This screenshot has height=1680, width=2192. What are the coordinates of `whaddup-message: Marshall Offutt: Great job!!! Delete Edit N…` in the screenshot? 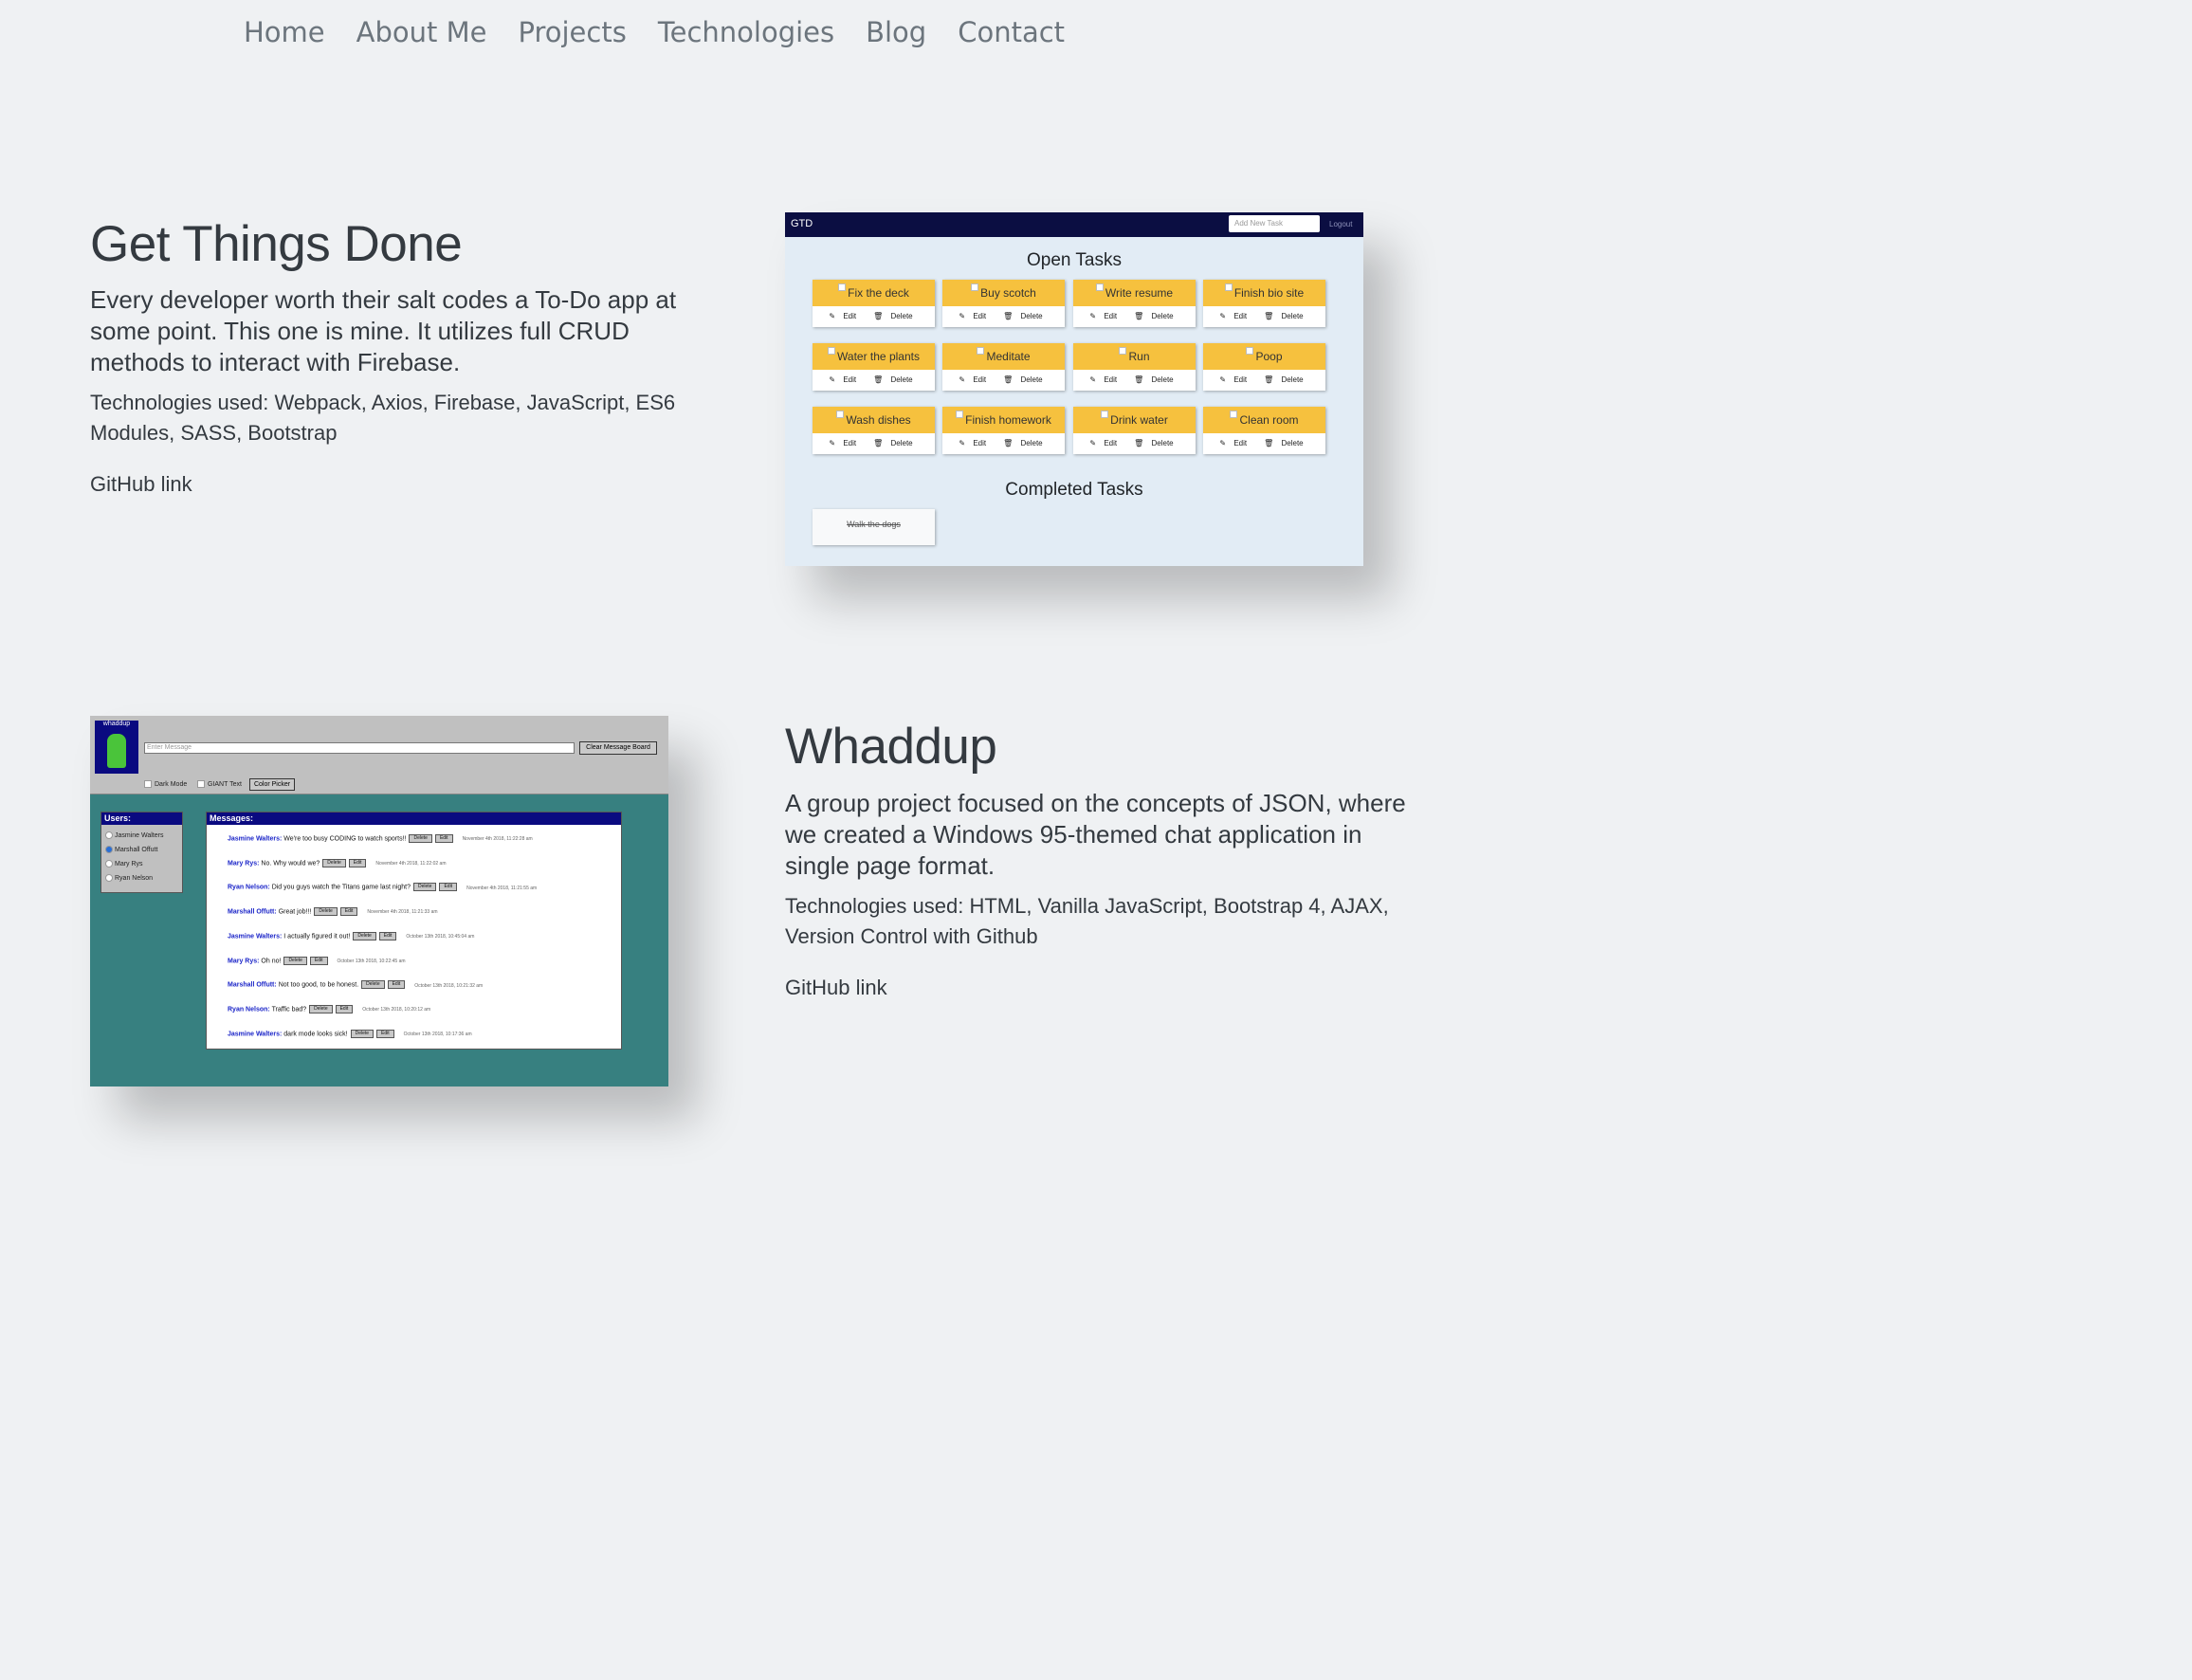 It's located at (333, 912).